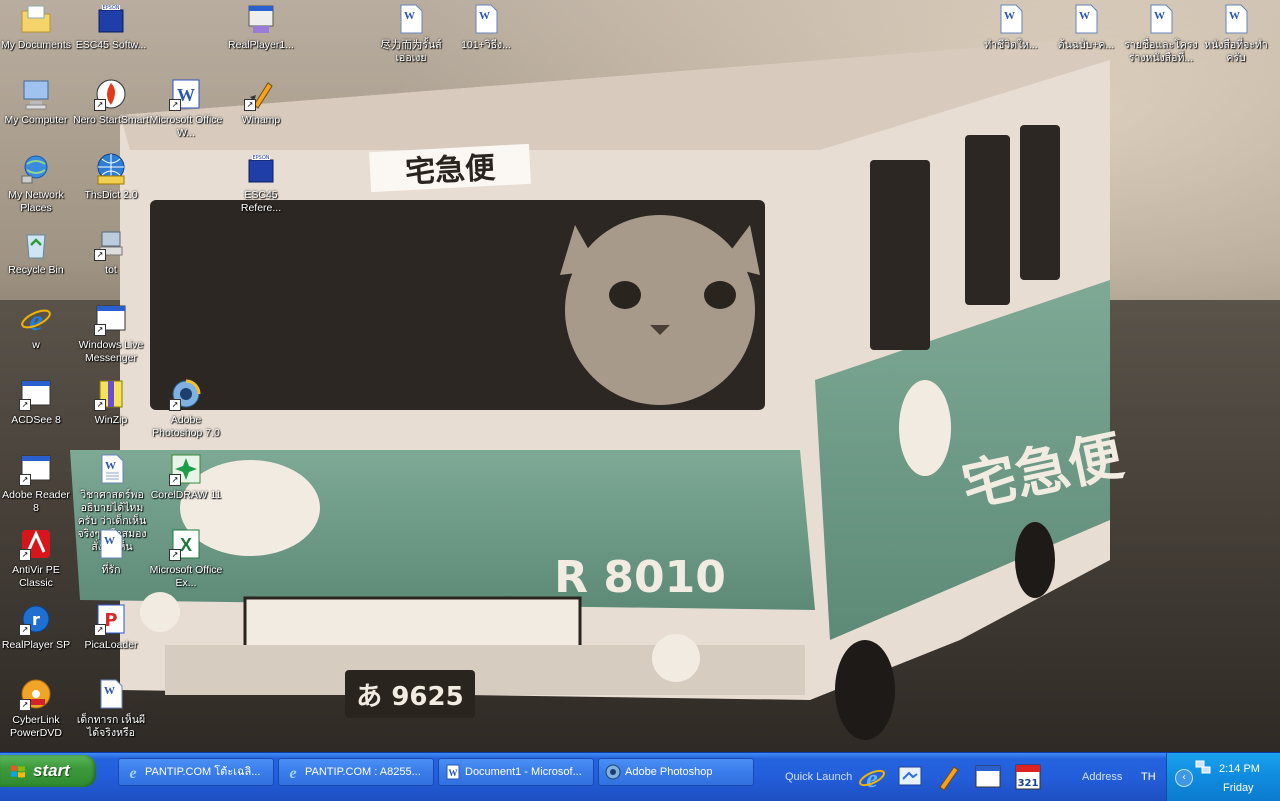  Describe the element at coordinates (186, 394) in the screenshot. I see `photoshop-icon: ↗` at that location.